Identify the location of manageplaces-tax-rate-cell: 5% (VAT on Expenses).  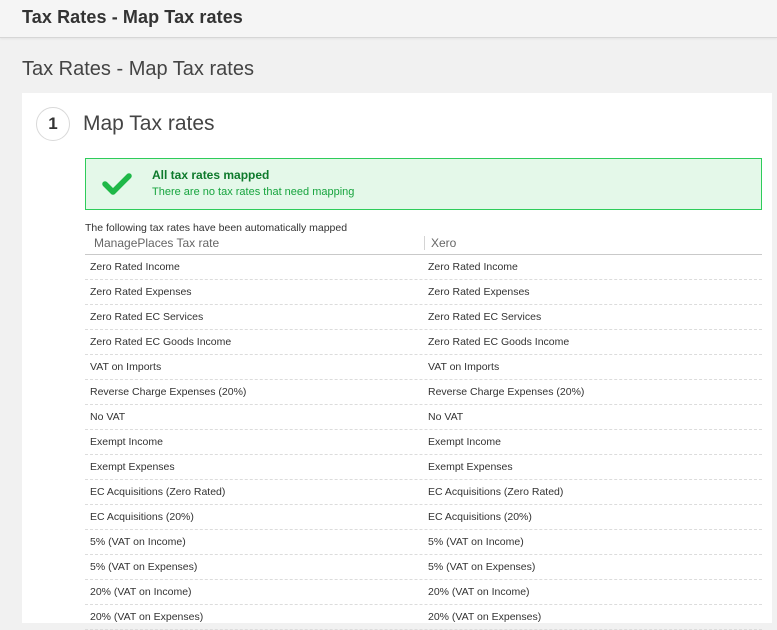
(144, 567).